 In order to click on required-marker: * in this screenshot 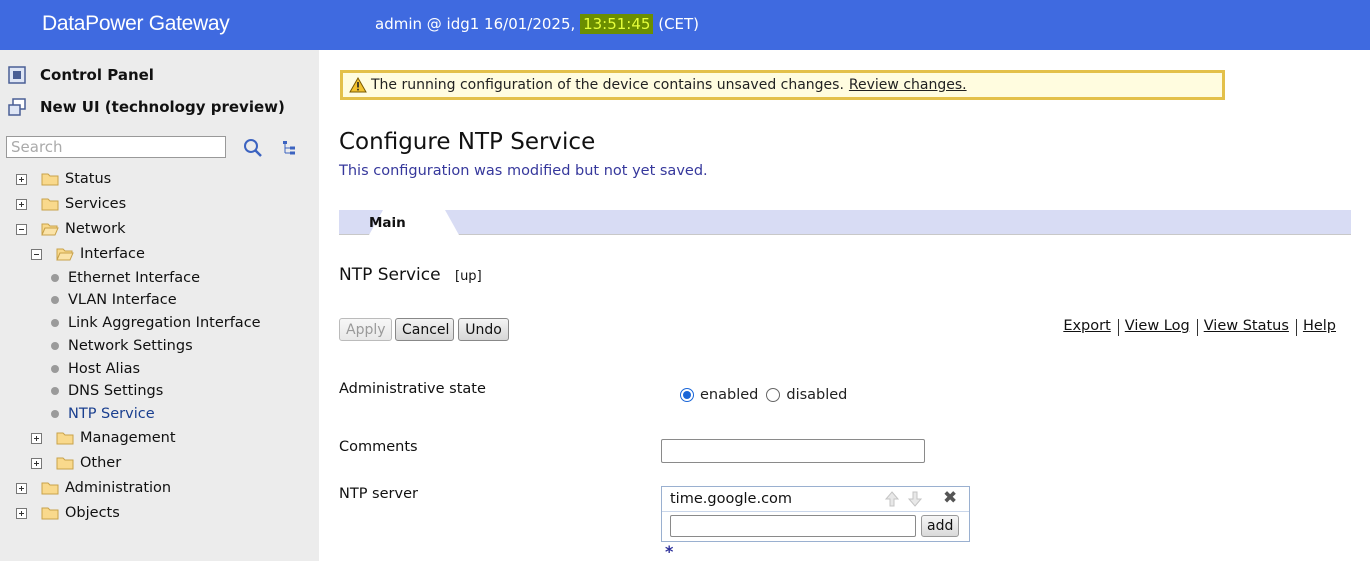, I will do `click(669, 551)`.